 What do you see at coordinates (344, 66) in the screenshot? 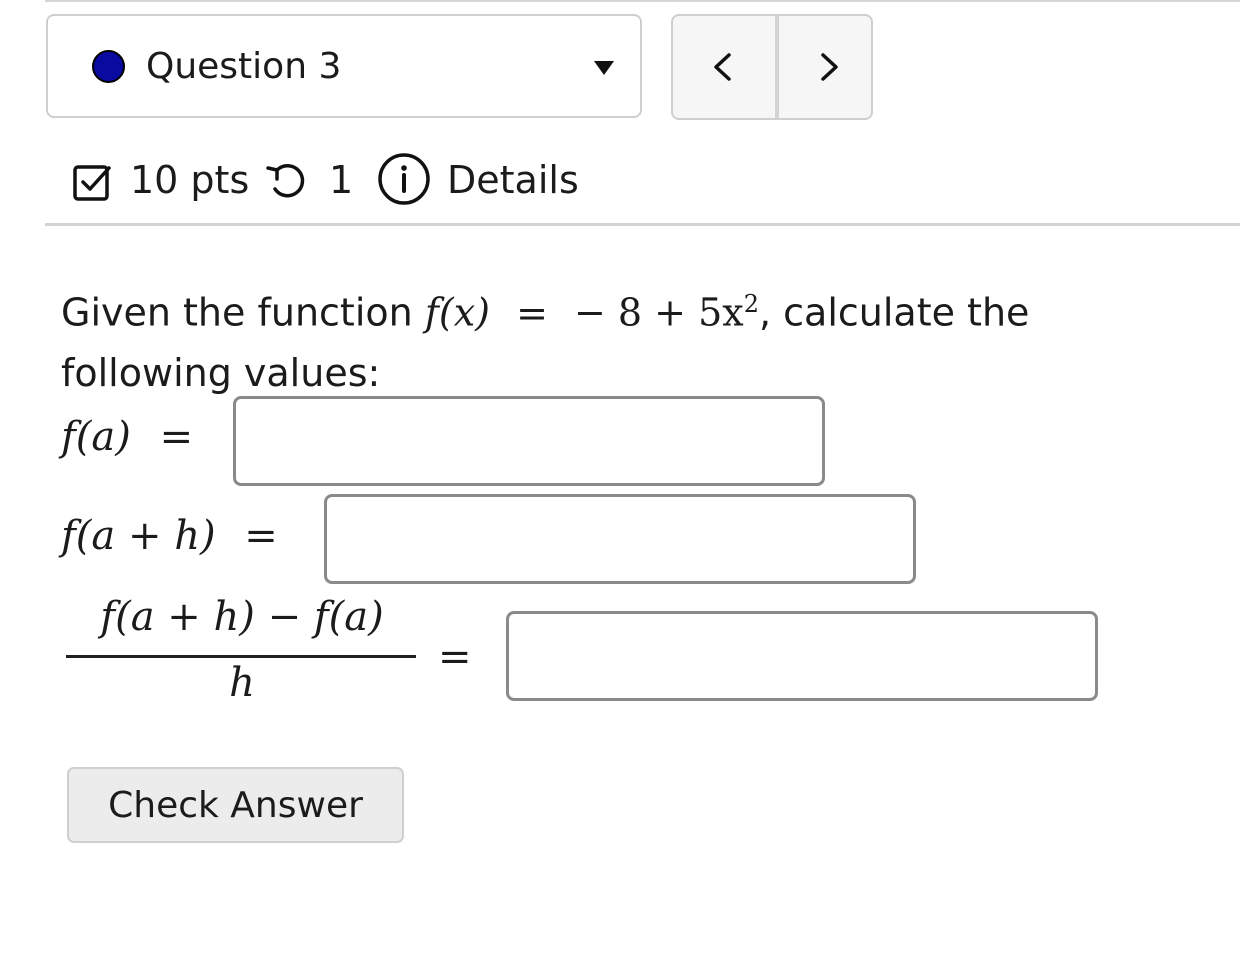
I see `question-selector: Question 3` at bounding box center [344, 66].